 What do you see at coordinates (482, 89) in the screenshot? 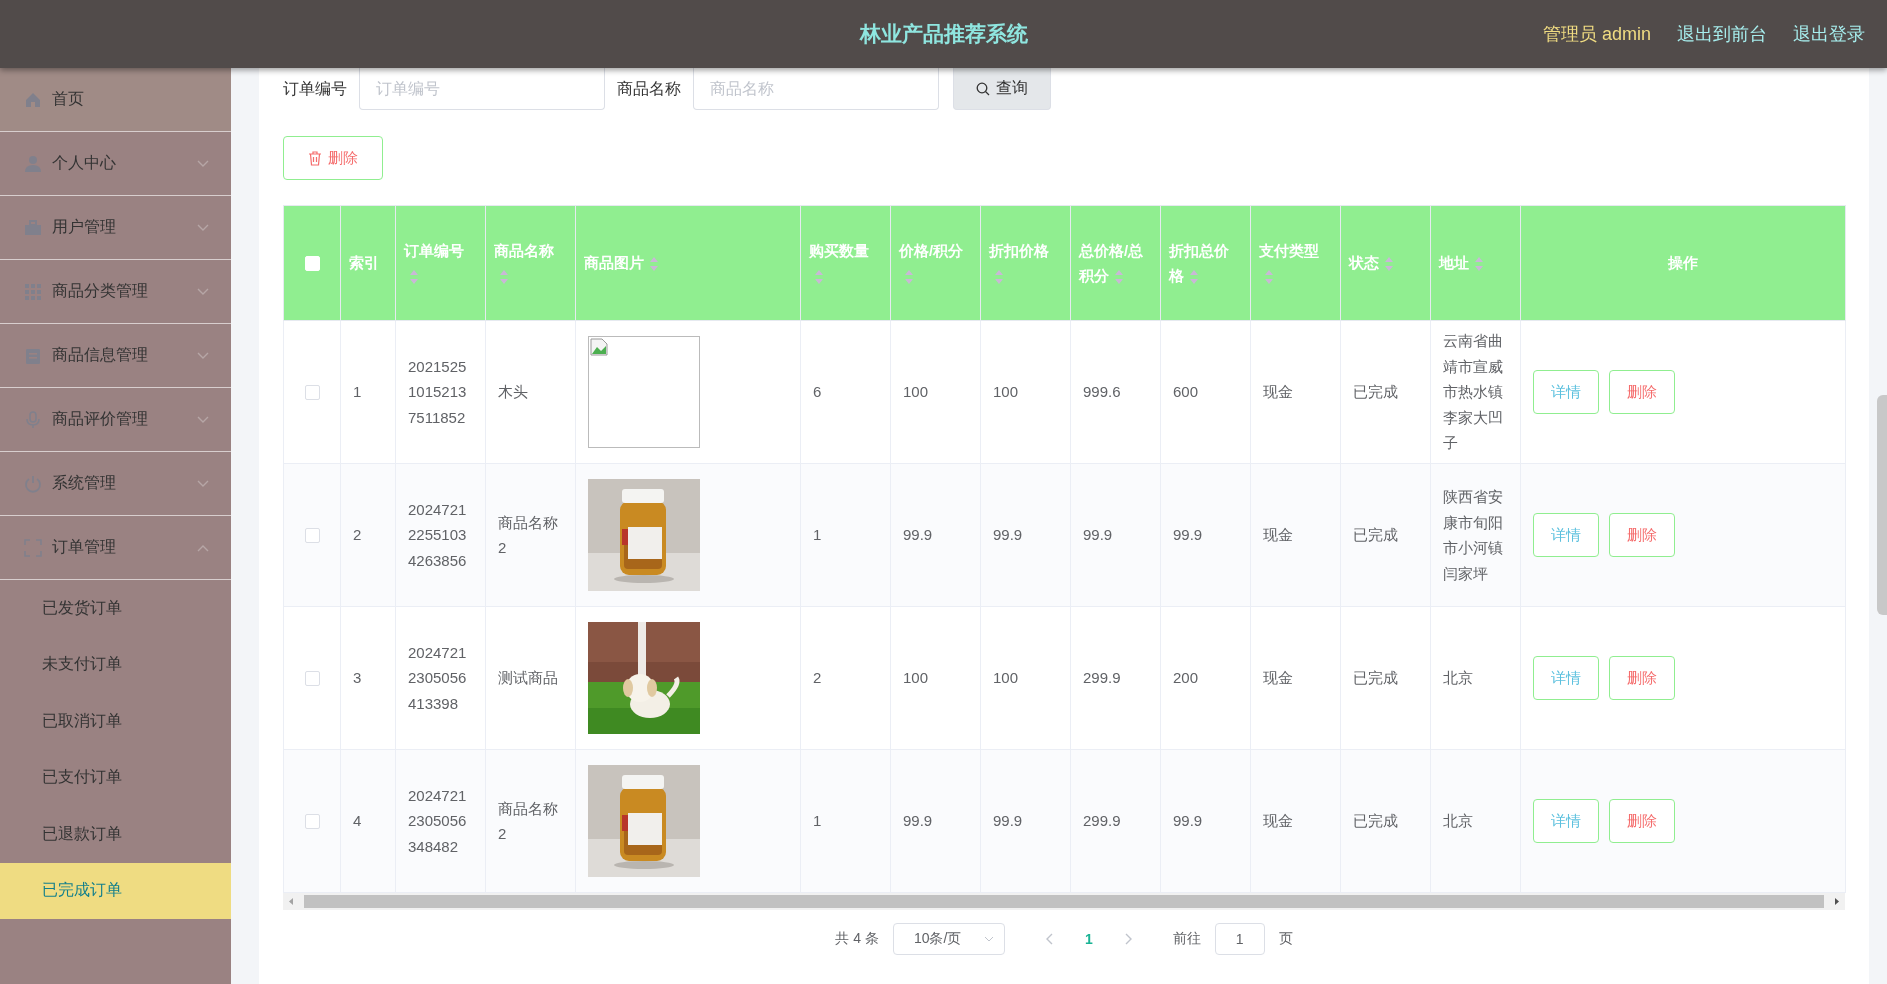
I see `search-field: 订单编号` at bounding box center [482, 89].